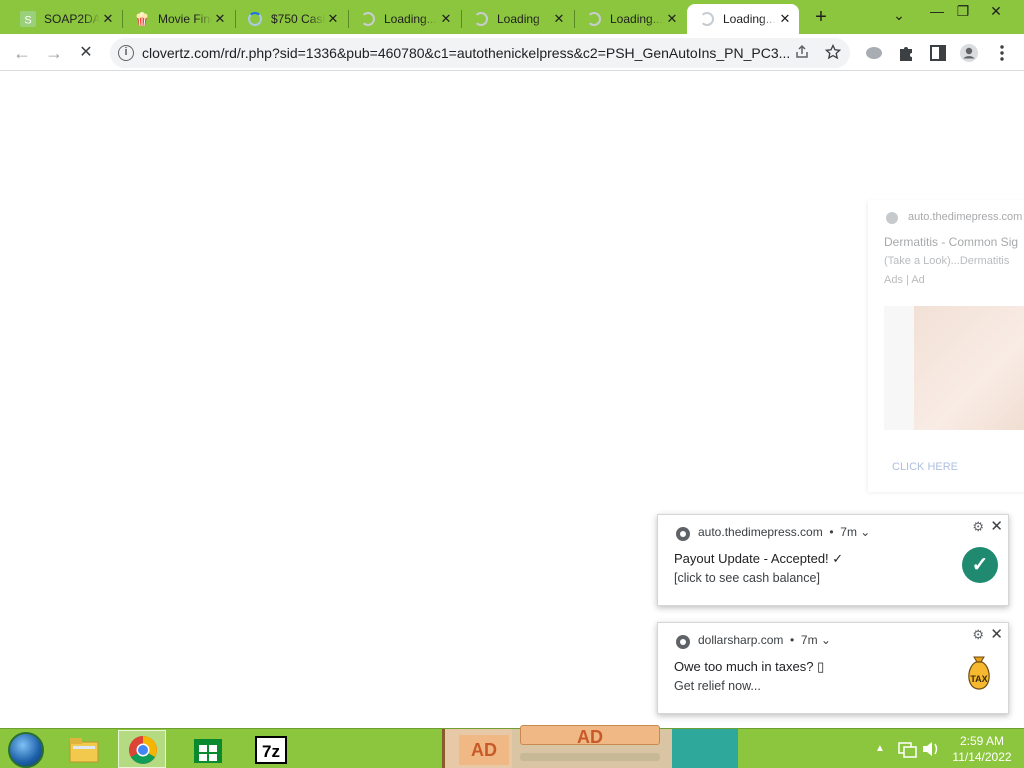 The height and width of the screenshot is (768, 1024). Describe the element at coordinates (833, 52) in the screenshot. I see `bookmark-star-icon` at that location.